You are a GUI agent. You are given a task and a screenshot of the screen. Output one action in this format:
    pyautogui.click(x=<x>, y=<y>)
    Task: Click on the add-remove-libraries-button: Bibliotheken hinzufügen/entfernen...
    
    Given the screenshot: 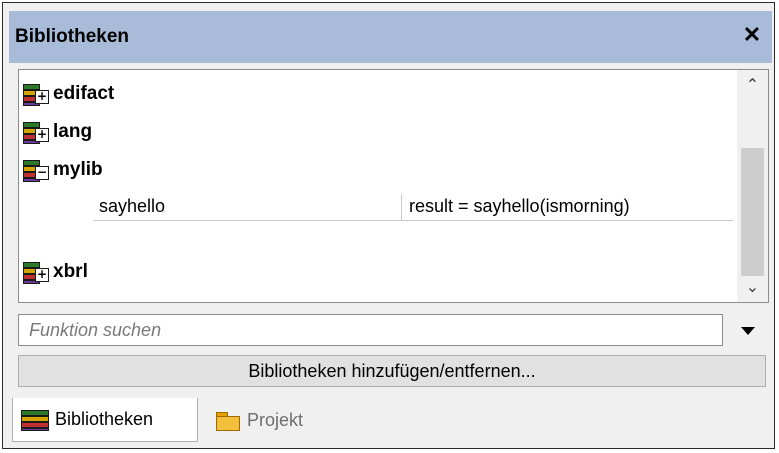 What is the action you would take?
    pyautogui.click(x=392, y=371)
    